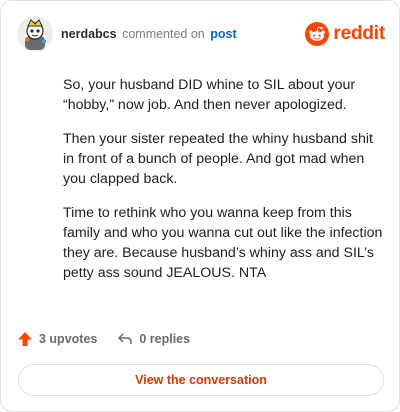 Image resolution: width=400 pixels, height=412 pixels. What do you see at coordinates (359, 33) in the screenshot?
I see `reddit-wordmark: reddit` at bounding box center [359, 33].